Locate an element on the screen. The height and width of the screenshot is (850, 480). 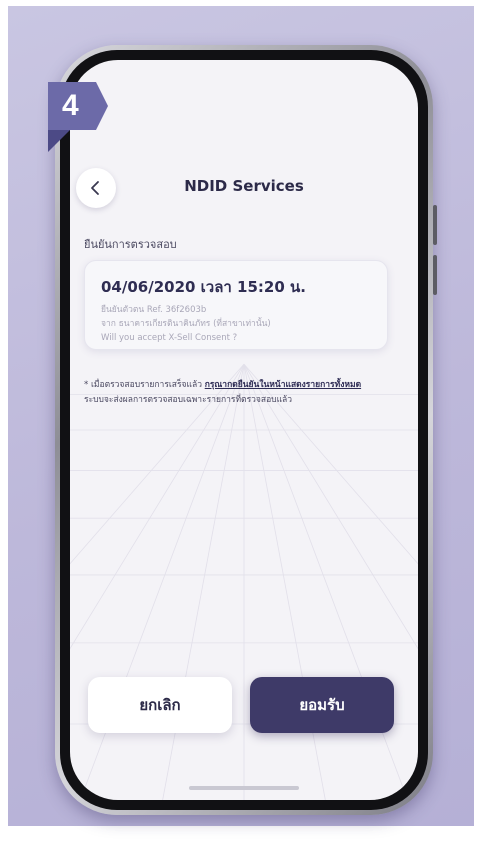
note-link: กรุณากดยืนยันในหน้าแสดงรายการทั้งหมด is located at coordinates (283, 385).